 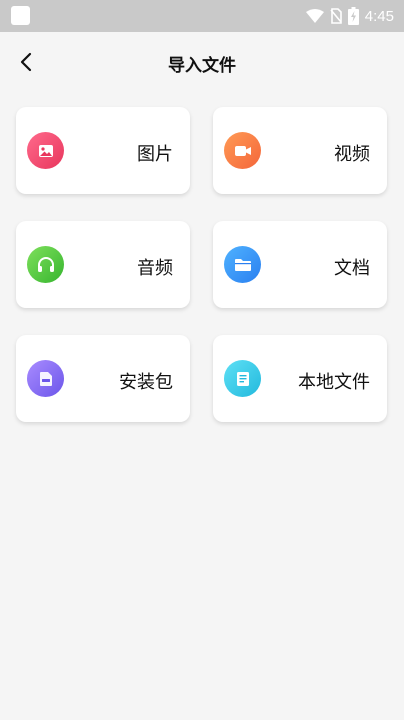 I want to click on category-card-apk: 安装包, so click(x=103, y=378).